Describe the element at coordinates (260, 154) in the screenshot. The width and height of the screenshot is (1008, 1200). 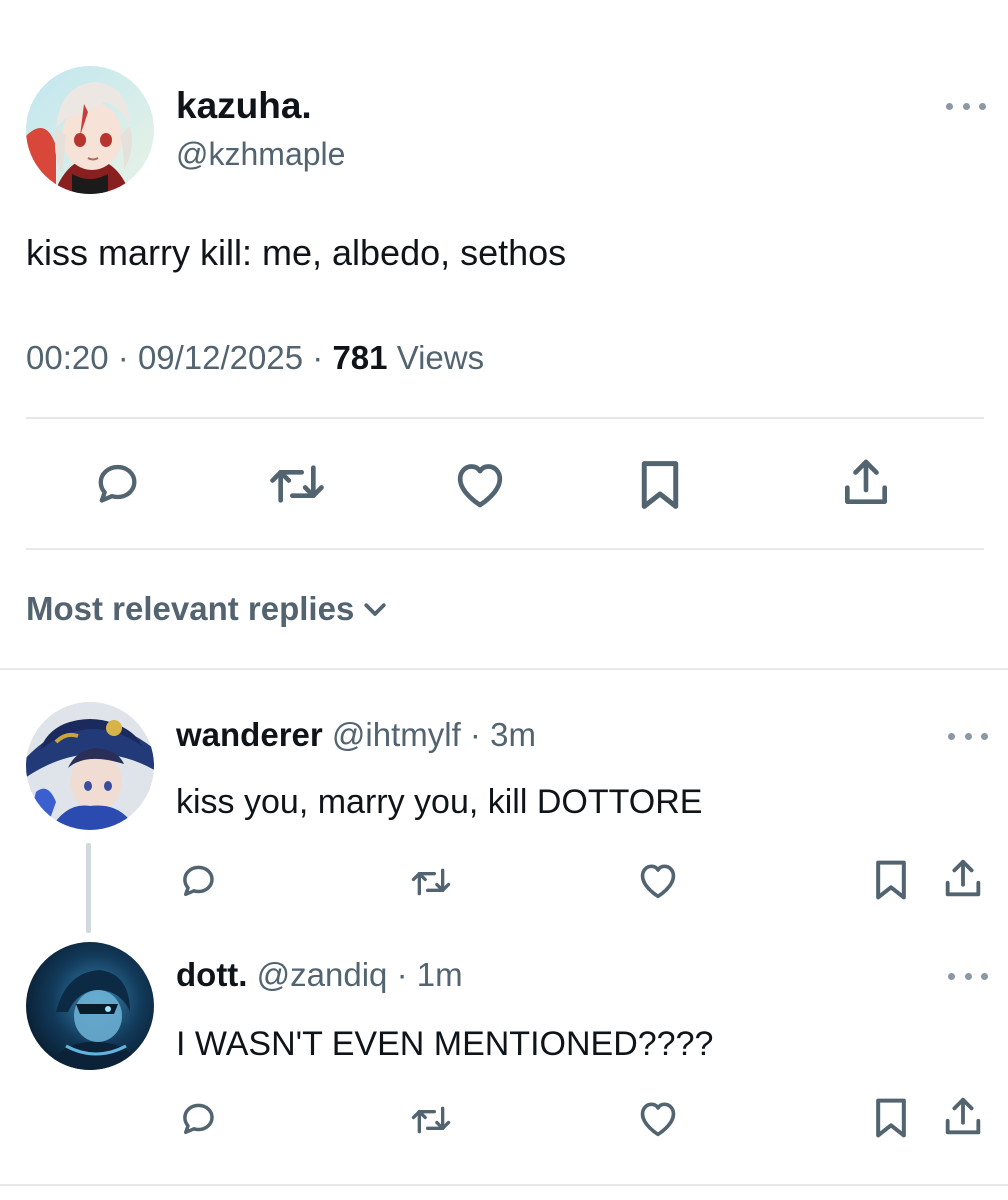
I see `author-handle: @kzhmaple` at that location.